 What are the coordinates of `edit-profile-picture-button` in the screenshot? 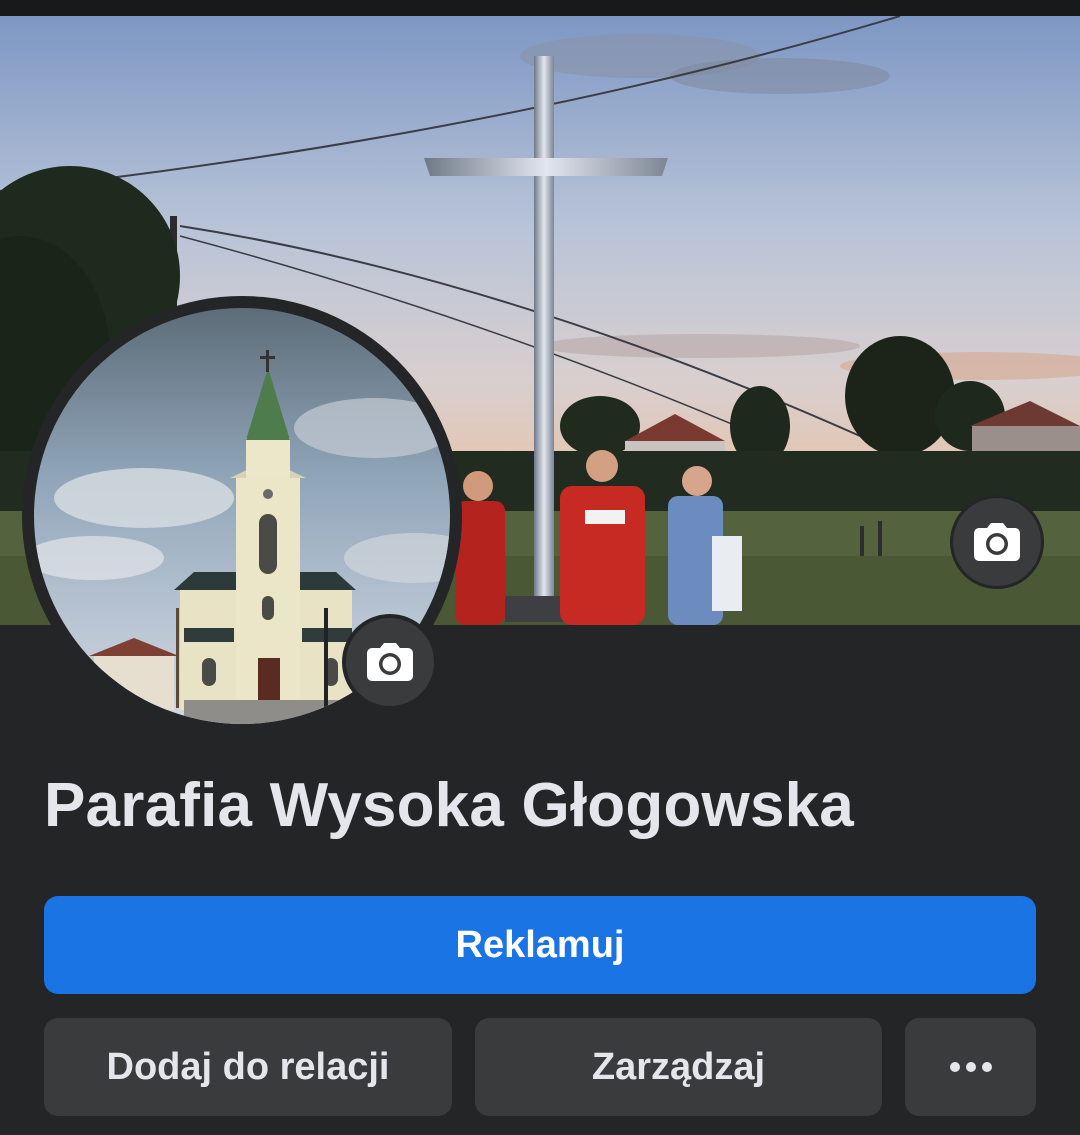 It's located at (390, 662).